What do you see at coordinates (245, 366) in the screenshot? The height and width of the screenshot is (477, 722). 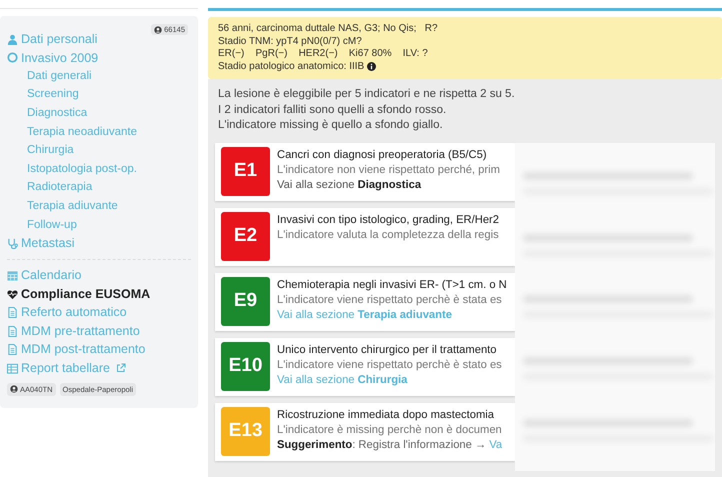 I see `indicator-badge: E10` at bounding box center [245, 366].